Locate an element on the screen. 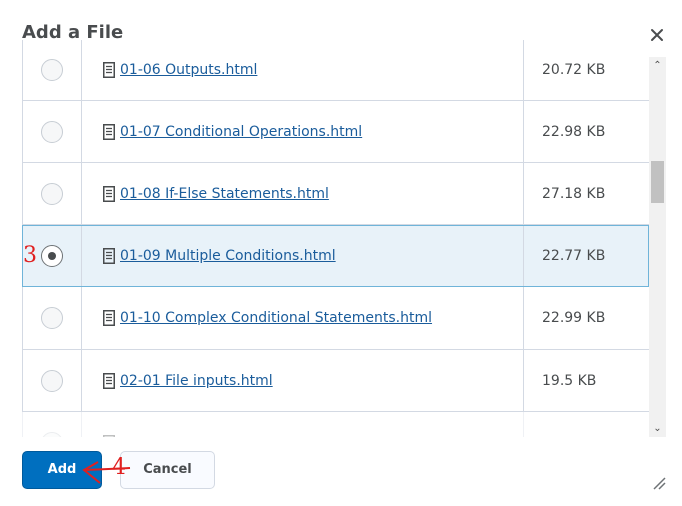  file-name-cell is located at coordinates (303, 424).